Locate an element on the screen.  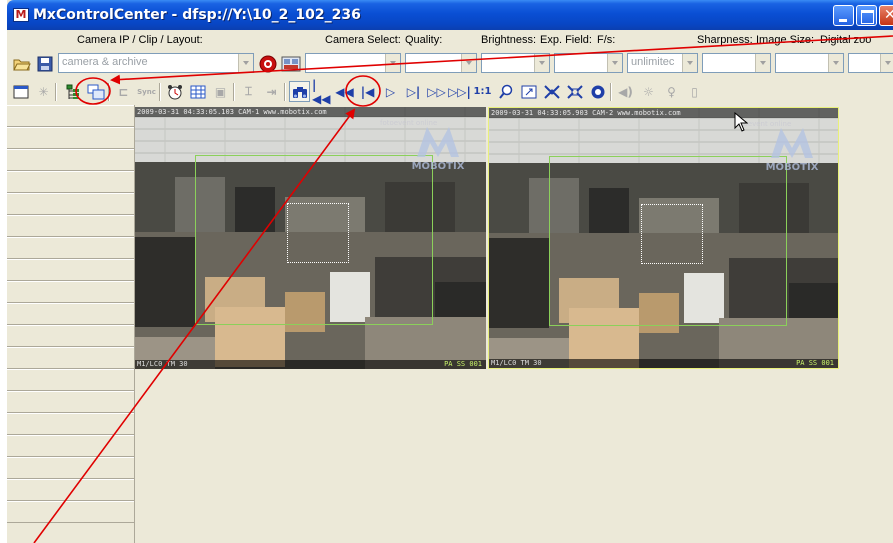
layout-icon is located at coordinates (291, 64).